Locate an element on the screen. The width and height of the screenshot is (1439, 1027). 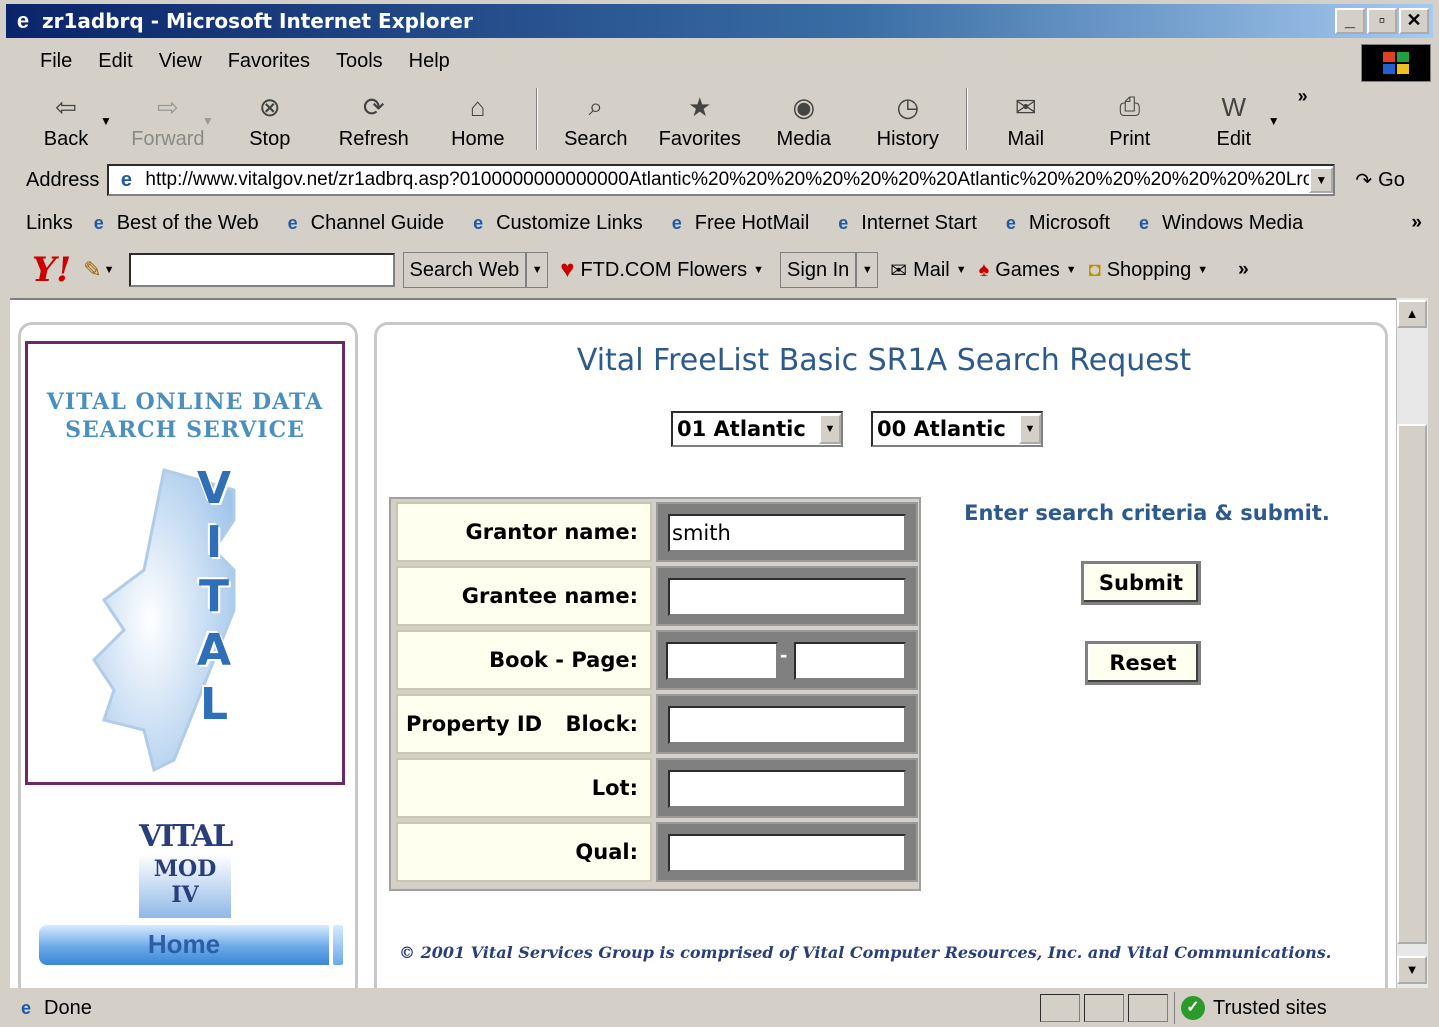
stop-icon: ⊗ is located at coordinates (269, 106).